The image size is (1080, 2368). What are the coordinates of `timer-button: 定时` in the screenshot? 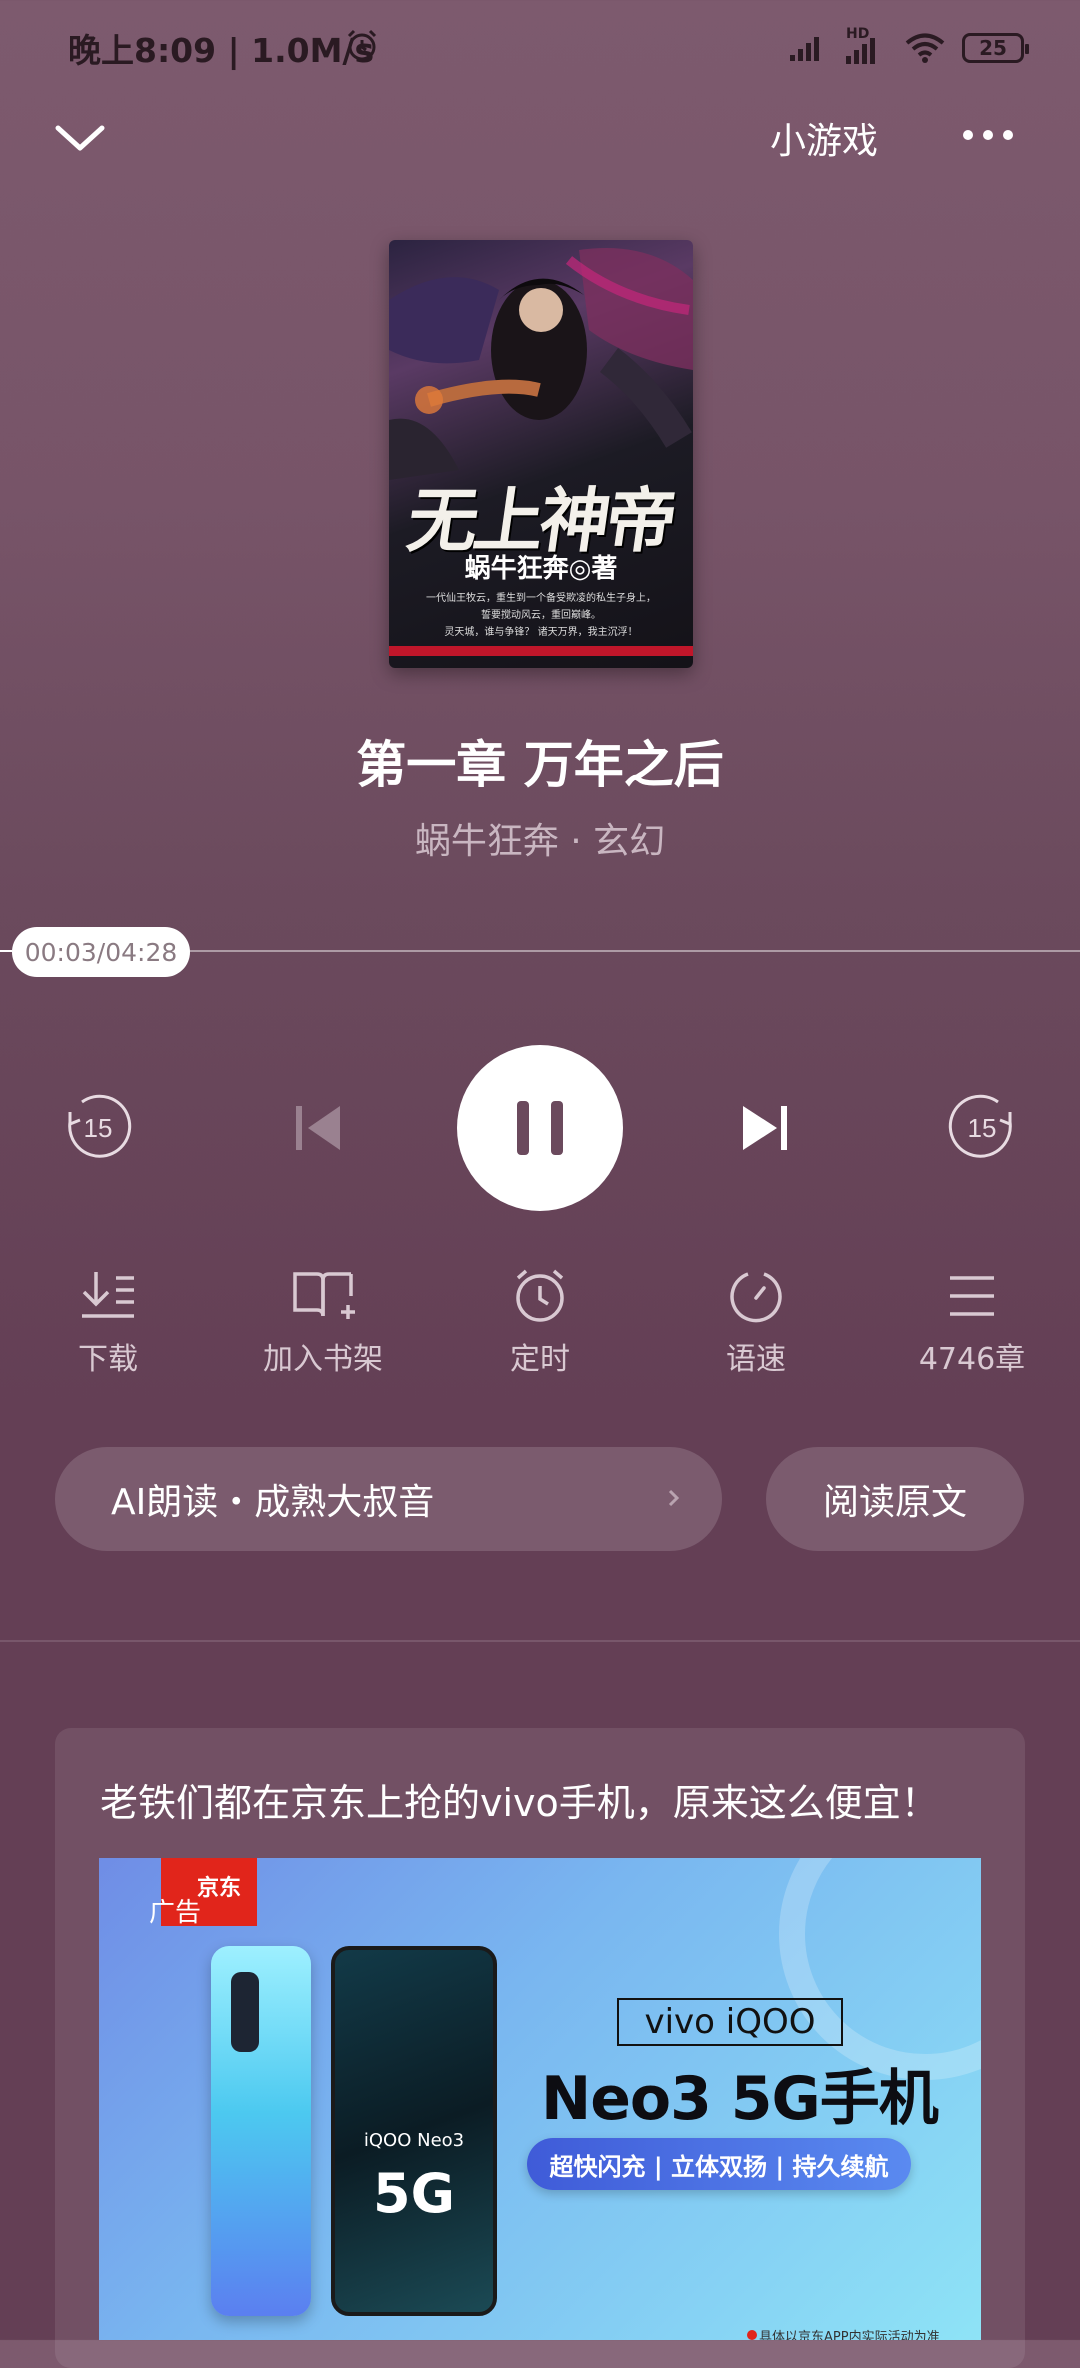 It's located at (540, 1323).